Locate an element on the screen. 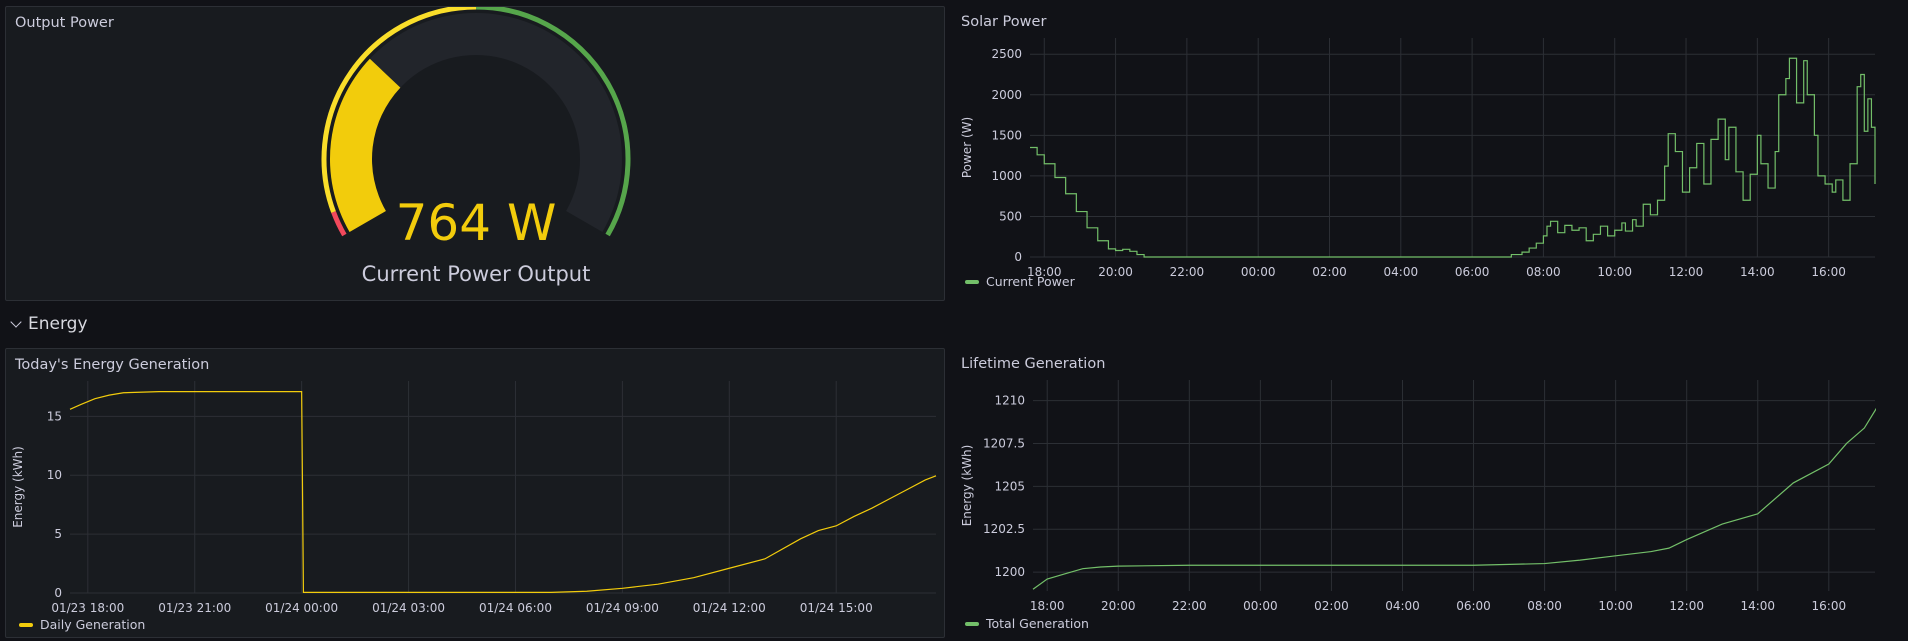  y-tick-label: 15 is located at coordinates (54, 416).